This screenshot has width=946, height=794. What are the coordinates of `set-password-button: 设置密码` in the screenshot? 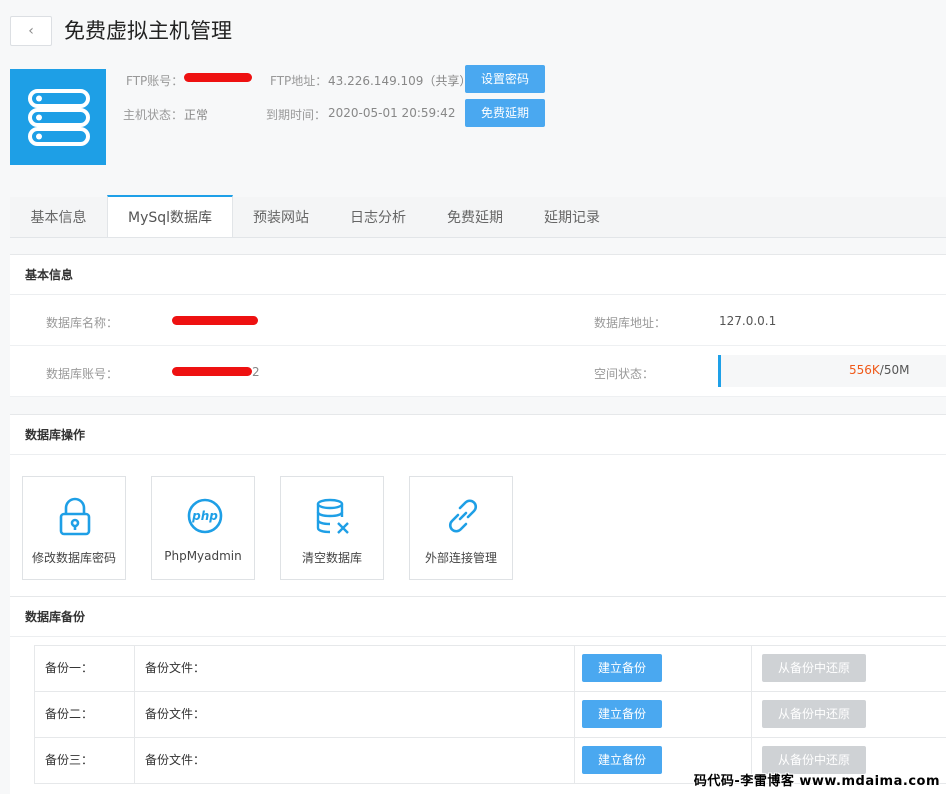 It's located at (505, 79).